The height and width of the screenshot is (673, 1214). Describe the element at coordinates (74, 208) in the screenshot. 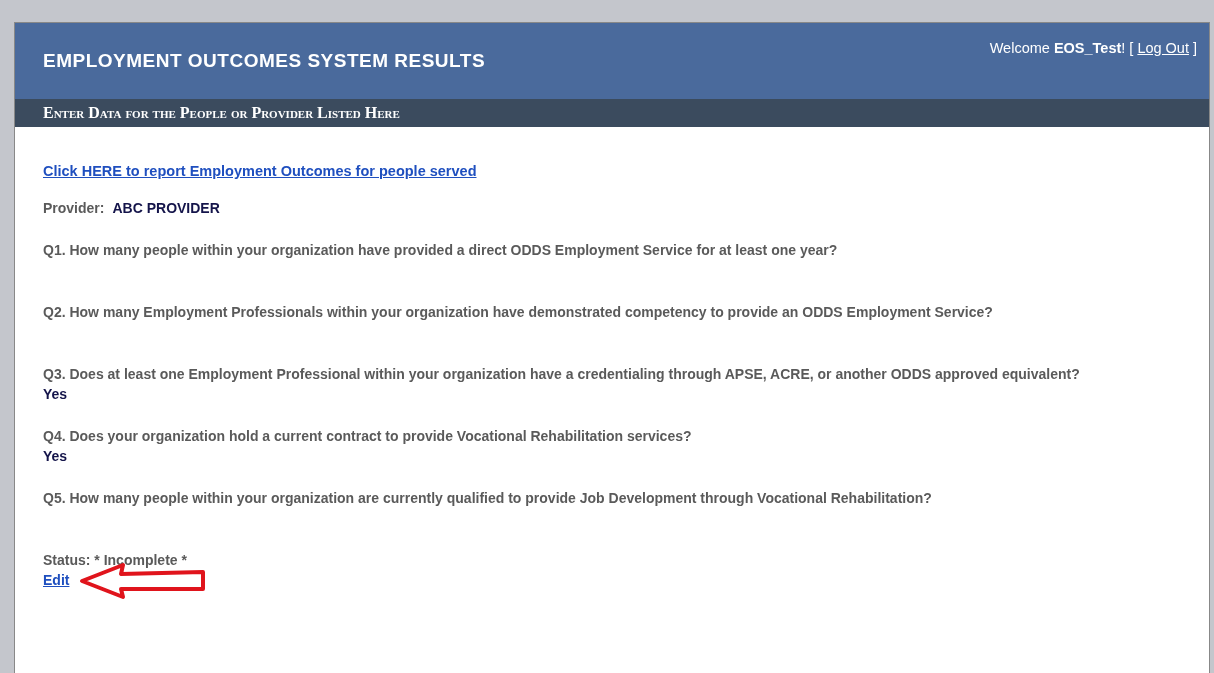

I see `provider-label: Provider:` at that location.